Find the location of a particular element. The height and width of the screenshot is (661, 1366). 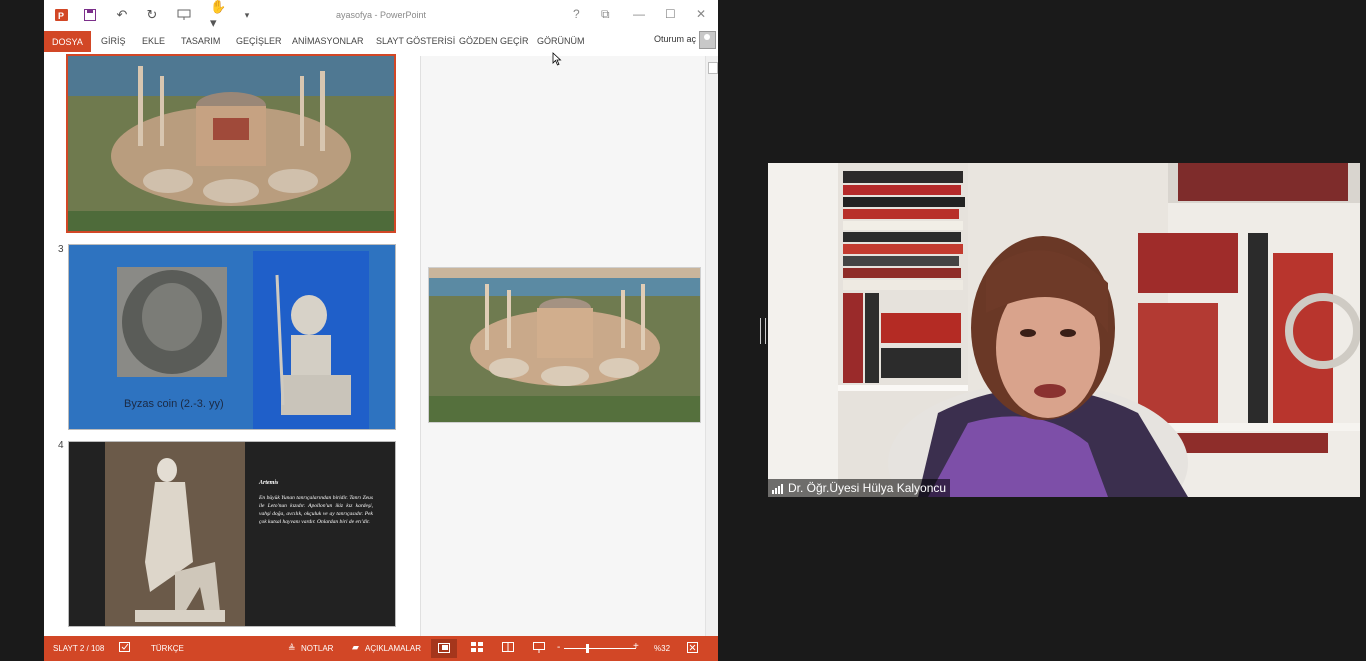

zoom-in-icon: + is located at coordinates (636, 646).